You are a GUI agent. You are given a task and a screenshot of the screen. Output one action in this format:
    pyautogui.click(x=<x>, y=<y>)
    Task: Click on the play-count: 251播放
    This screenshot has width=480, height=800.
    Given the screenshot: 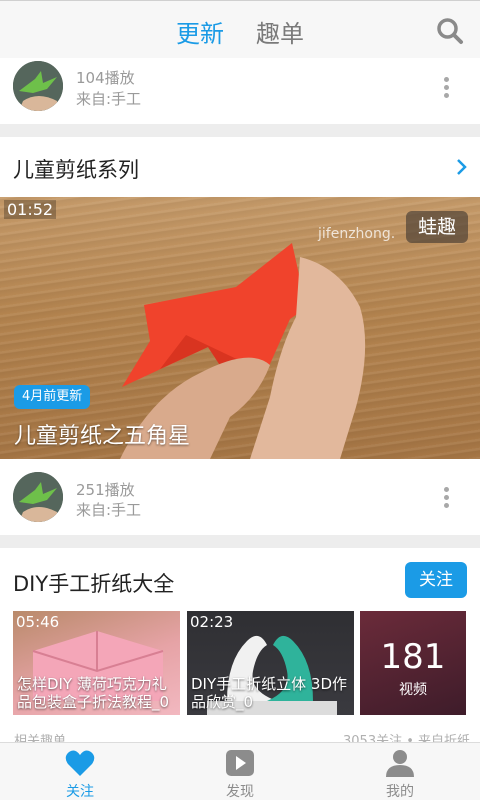 What is the action you would take?
    pyautogui.click(x=105, y=490)
    